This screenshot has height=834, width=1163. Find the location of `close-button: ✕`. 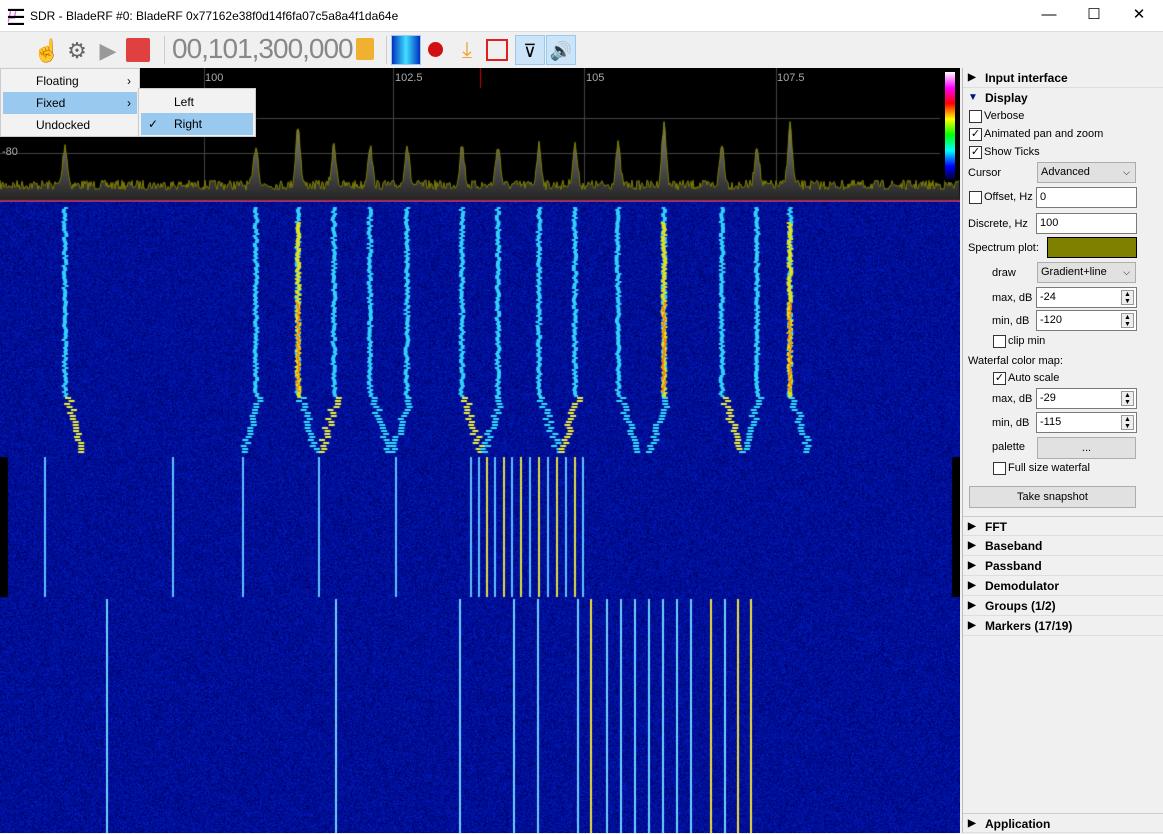

close-button: ✕ is located at coordinates (1139, 16).